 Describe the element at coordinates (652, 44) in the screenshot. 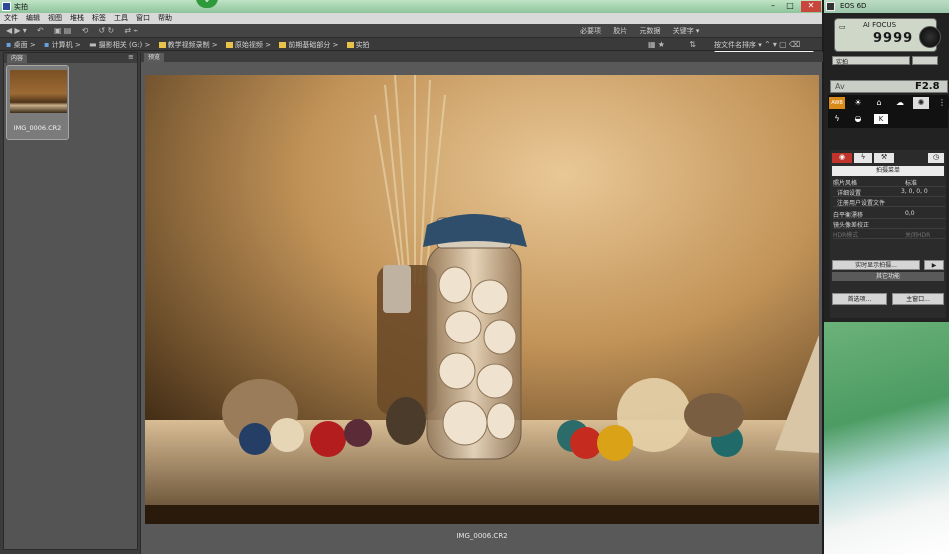

I see `quality-icon: ▦` at that location.